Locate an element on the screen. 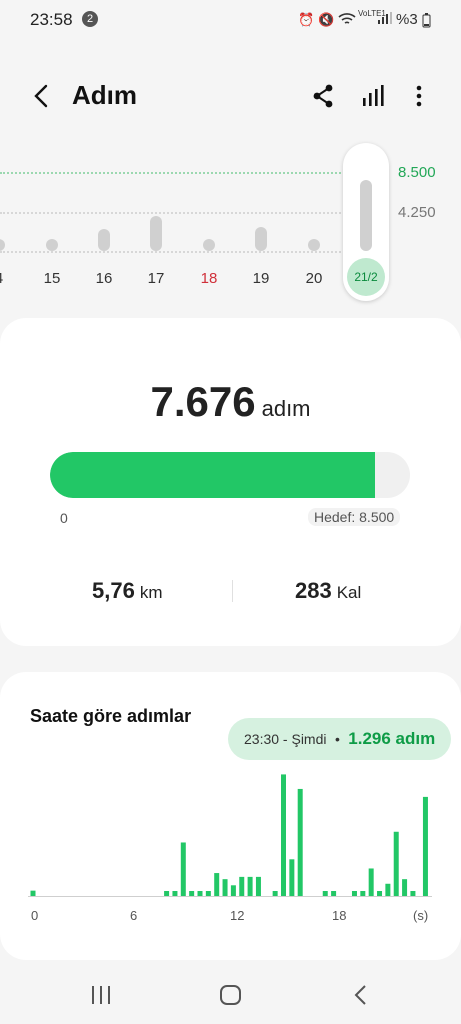  selected-day-label: 21/2 is located at coordinates (366, 277).